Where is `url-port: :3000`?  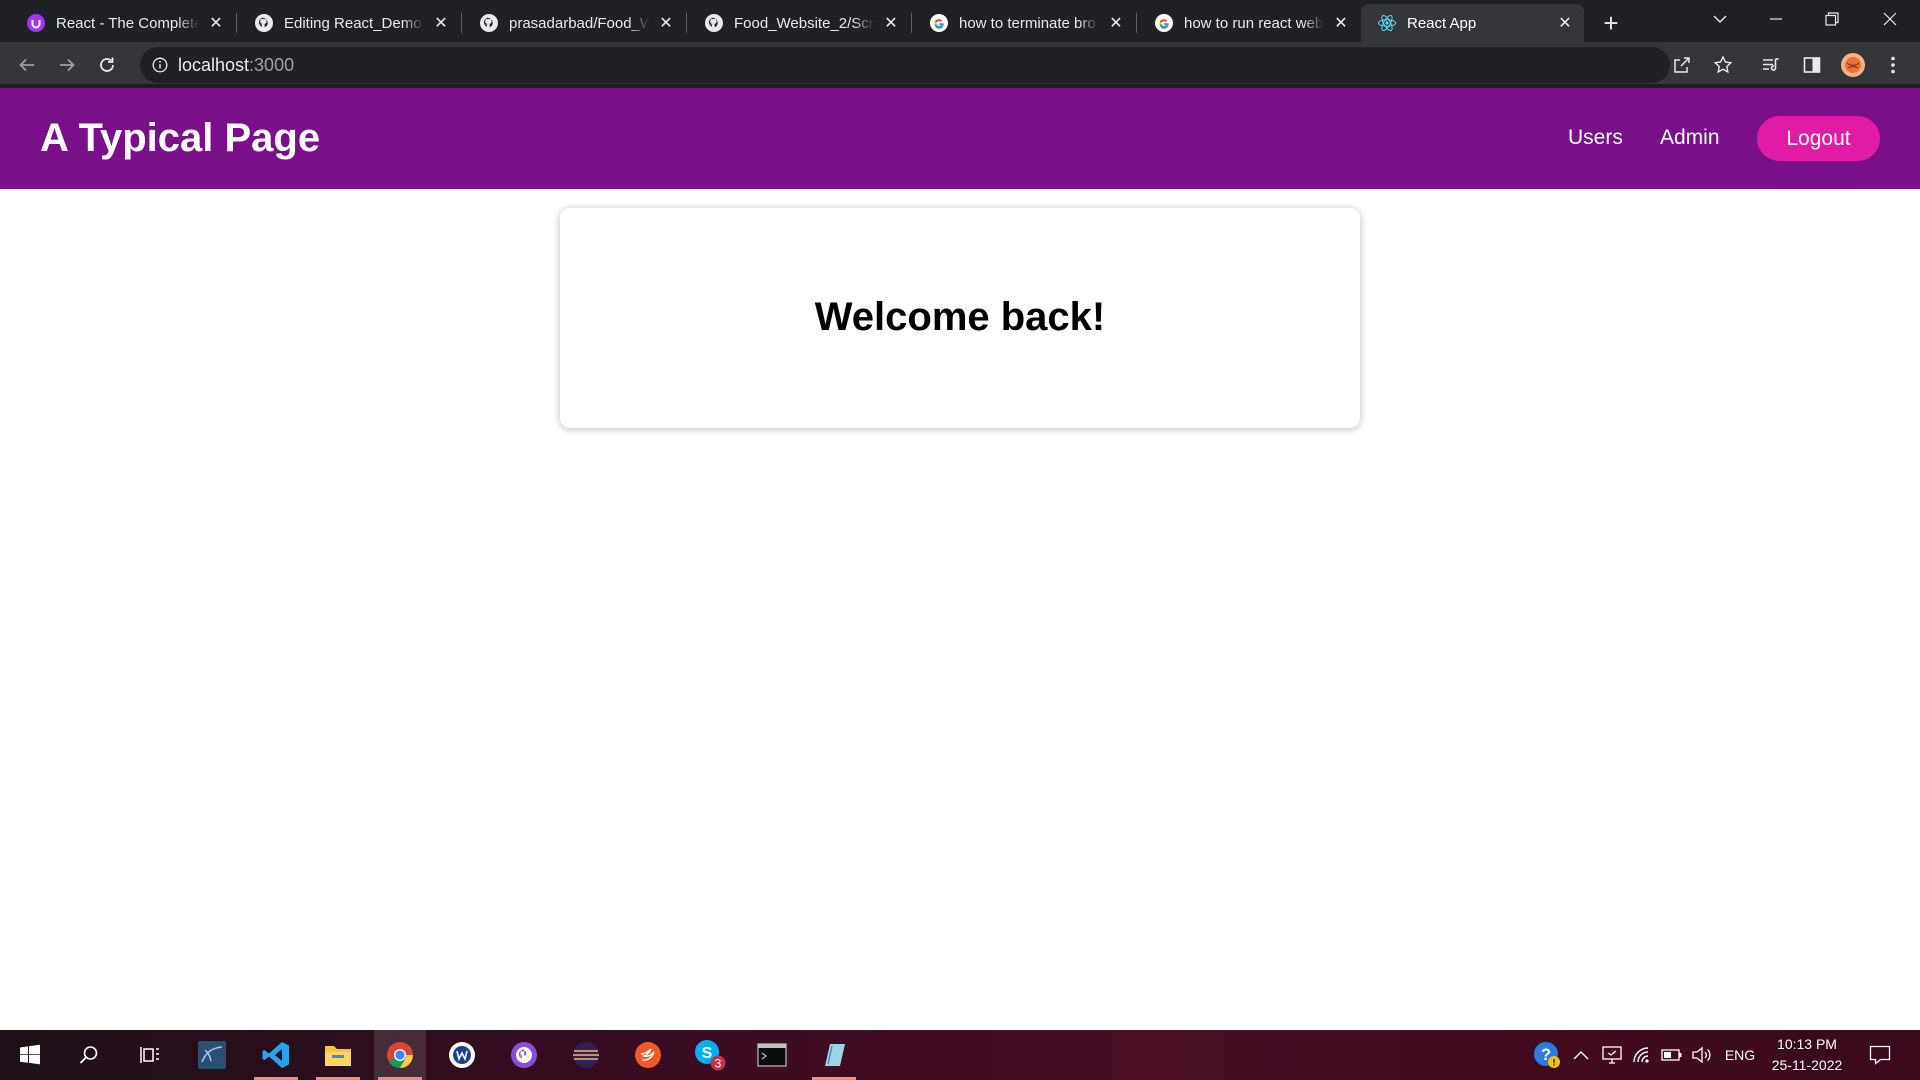
url-port: :3000 is located at coordinates (272, 65).